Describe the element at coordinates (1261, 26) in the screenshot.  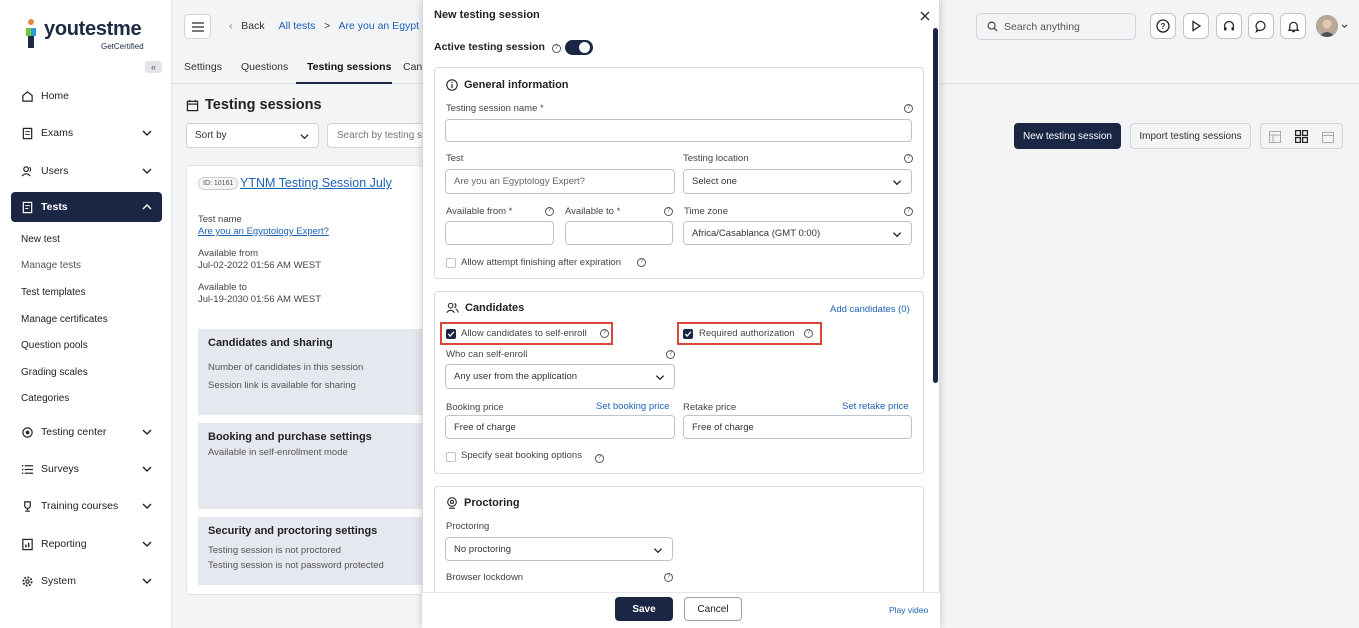
I see `chat-button` at that location.